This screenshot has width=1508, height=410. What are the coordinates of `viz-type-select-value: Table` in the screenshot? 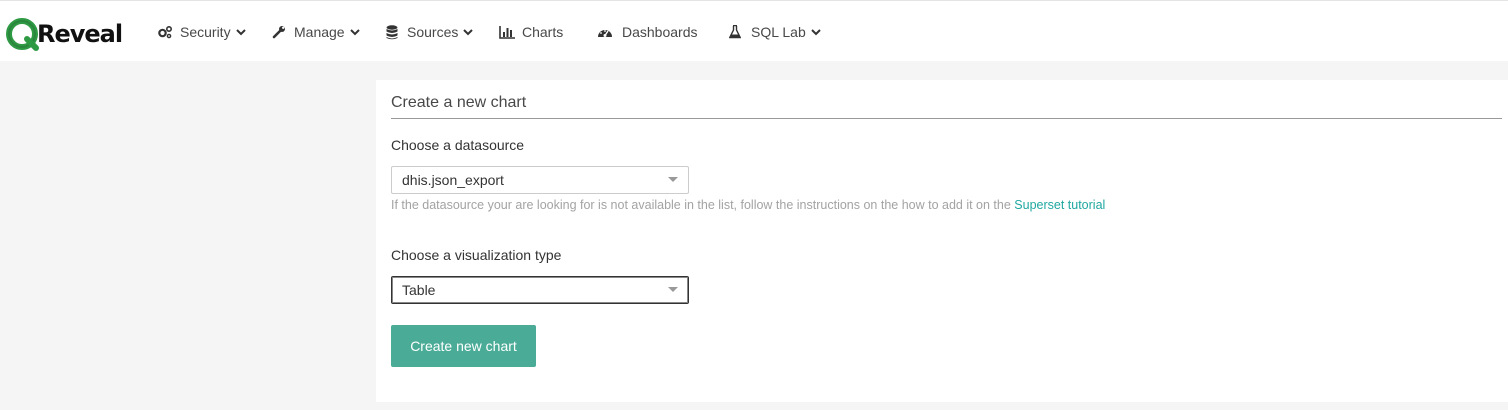 It's located at (419, 290).